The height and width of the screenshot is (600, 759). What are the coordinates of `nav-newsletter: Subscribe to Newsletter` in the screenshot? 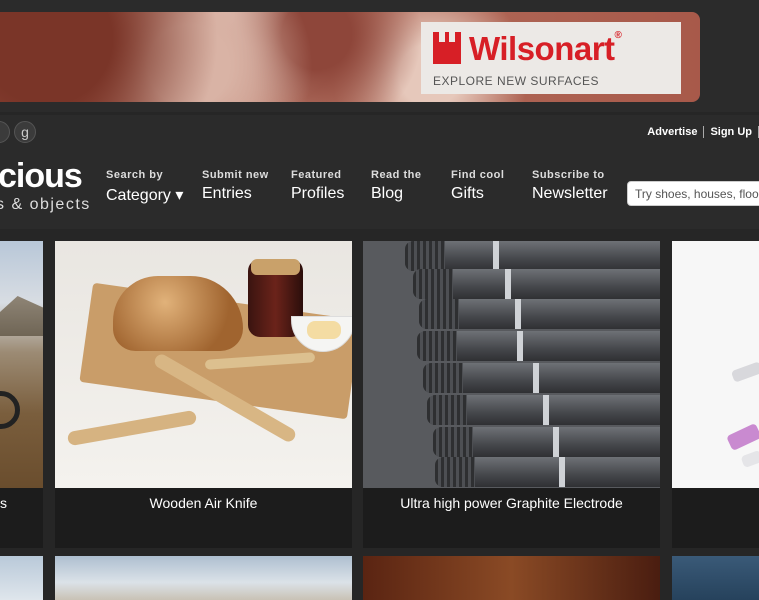 It's located at (570, 186).